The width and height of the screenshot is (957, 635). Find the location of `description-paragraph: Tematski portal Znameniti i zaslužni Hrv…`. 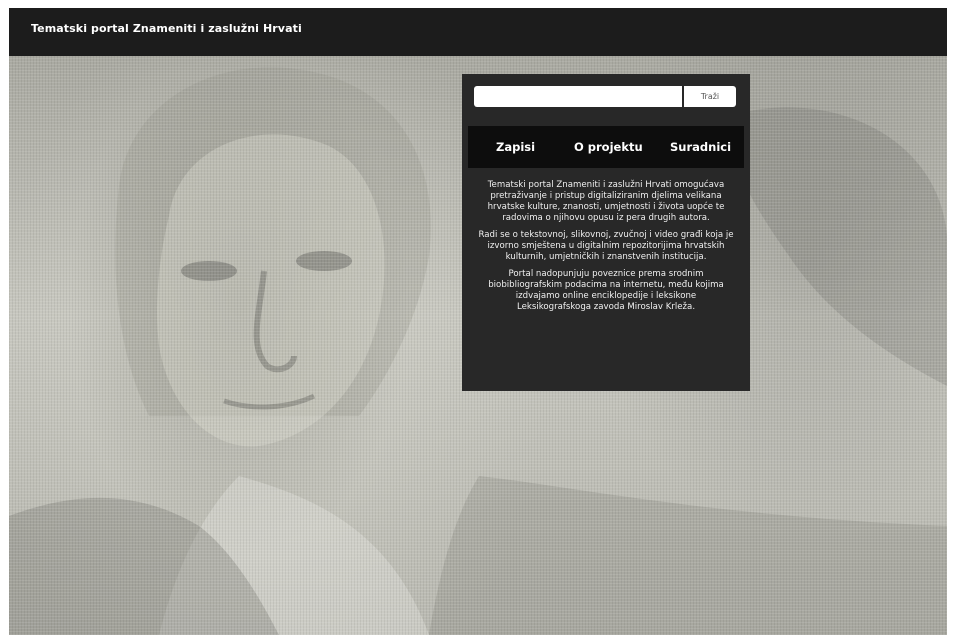

description-paragraph: Tematski portal Znameniti i zaslužni Hrv… is located at coordinates (606, 201).